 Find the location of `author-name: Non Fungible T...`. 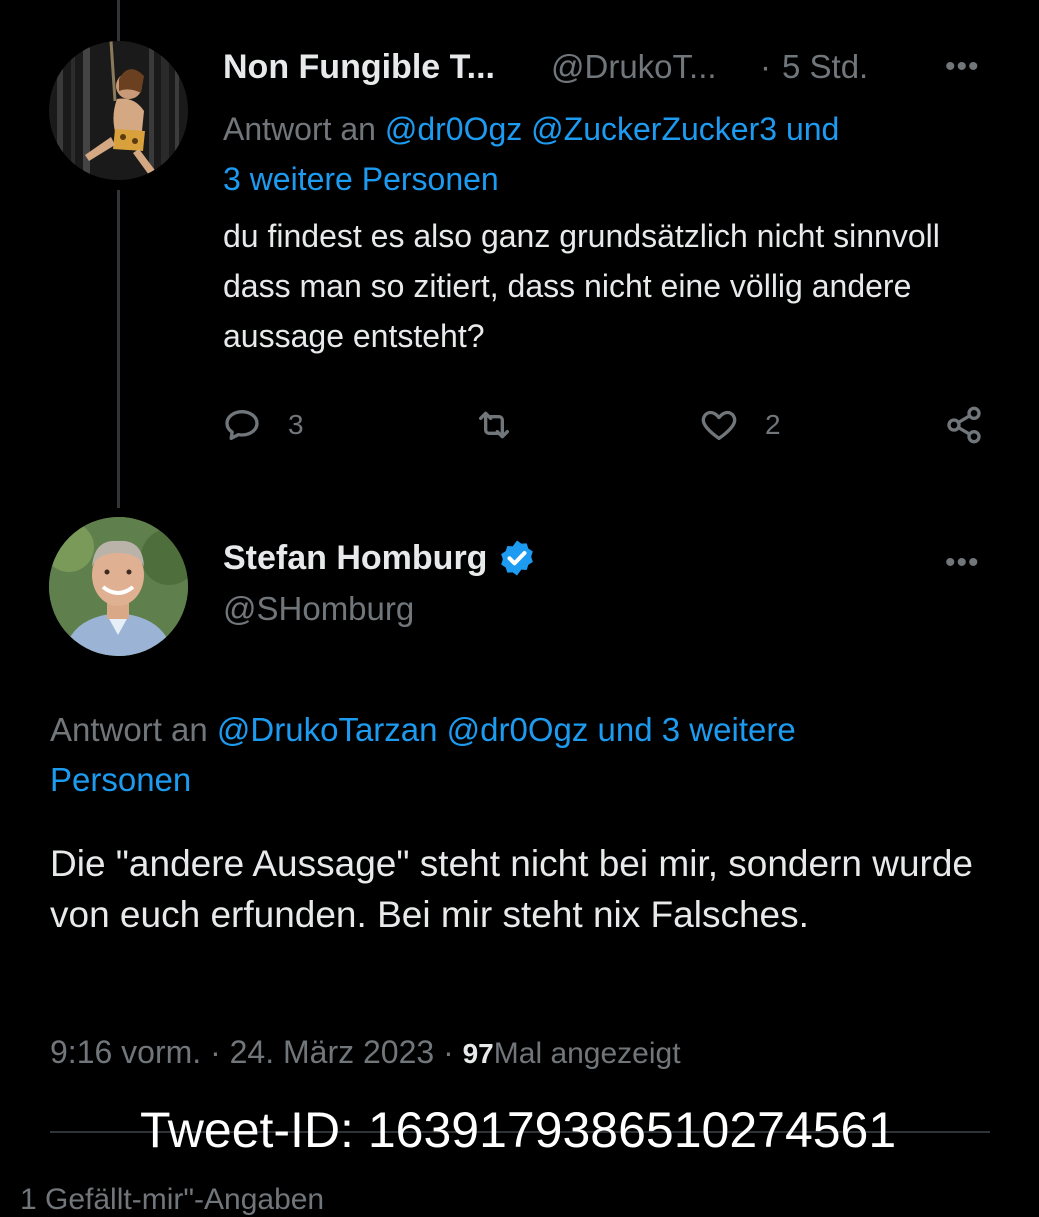

author-name: Non Fungible T... is located at coordinates (359, 67).